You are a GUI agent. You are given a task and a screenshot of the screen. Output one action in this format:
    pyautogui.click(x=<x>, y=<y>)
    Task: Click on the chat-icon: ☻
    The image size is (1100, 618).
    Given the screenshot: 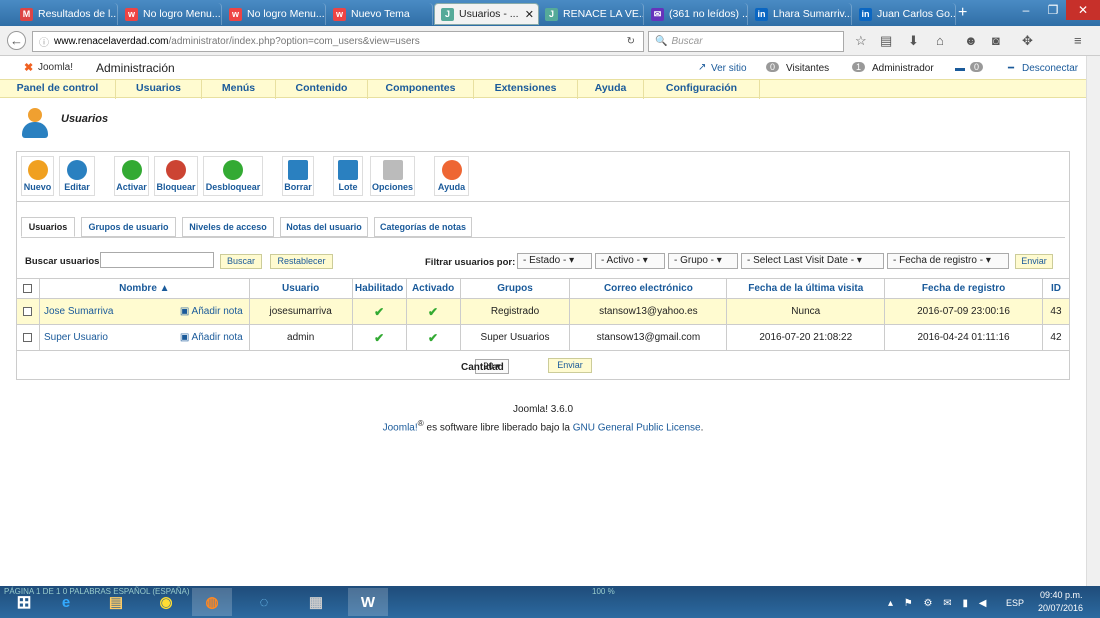 What is the action you would take?
    pyautogui.click(x=971, y=40)
    